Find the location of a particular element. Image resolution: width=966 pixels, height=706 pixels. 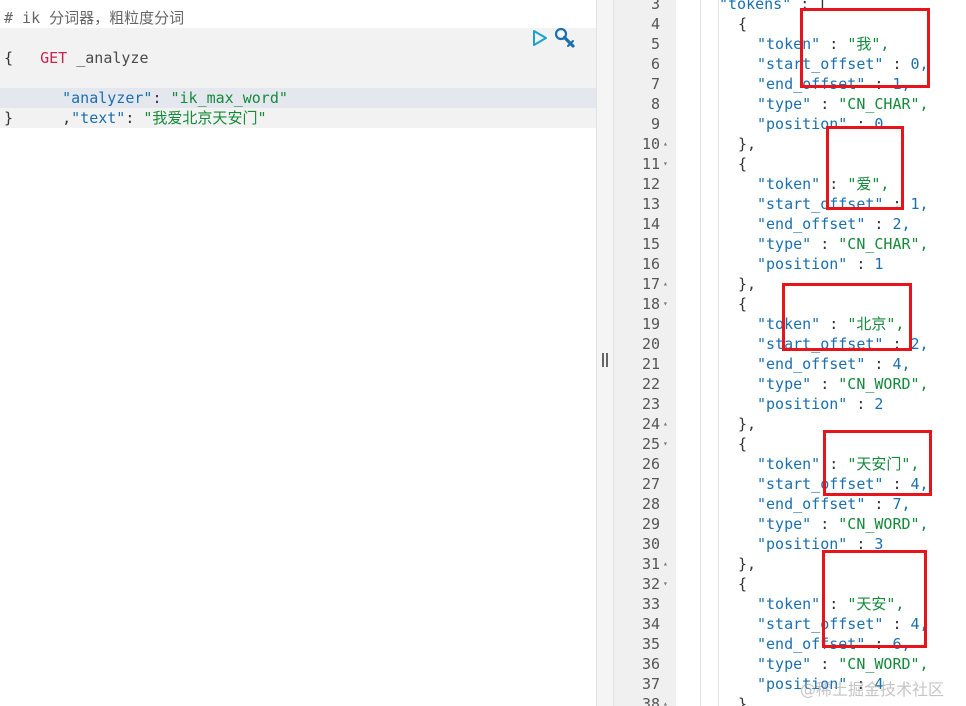

request-line-method: GET _analyze is located at coordinates (76, 47).